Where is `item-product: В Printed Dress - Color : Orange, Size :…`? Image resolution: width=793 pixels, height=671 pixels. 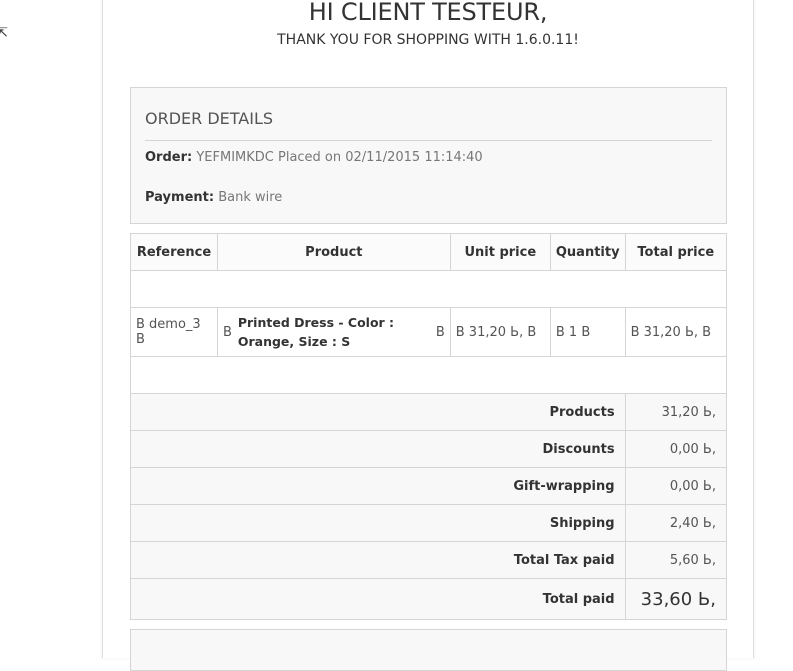 item-product: В Printed Dress - Color : Orange, Size :… is located at coordinates (333, 332).